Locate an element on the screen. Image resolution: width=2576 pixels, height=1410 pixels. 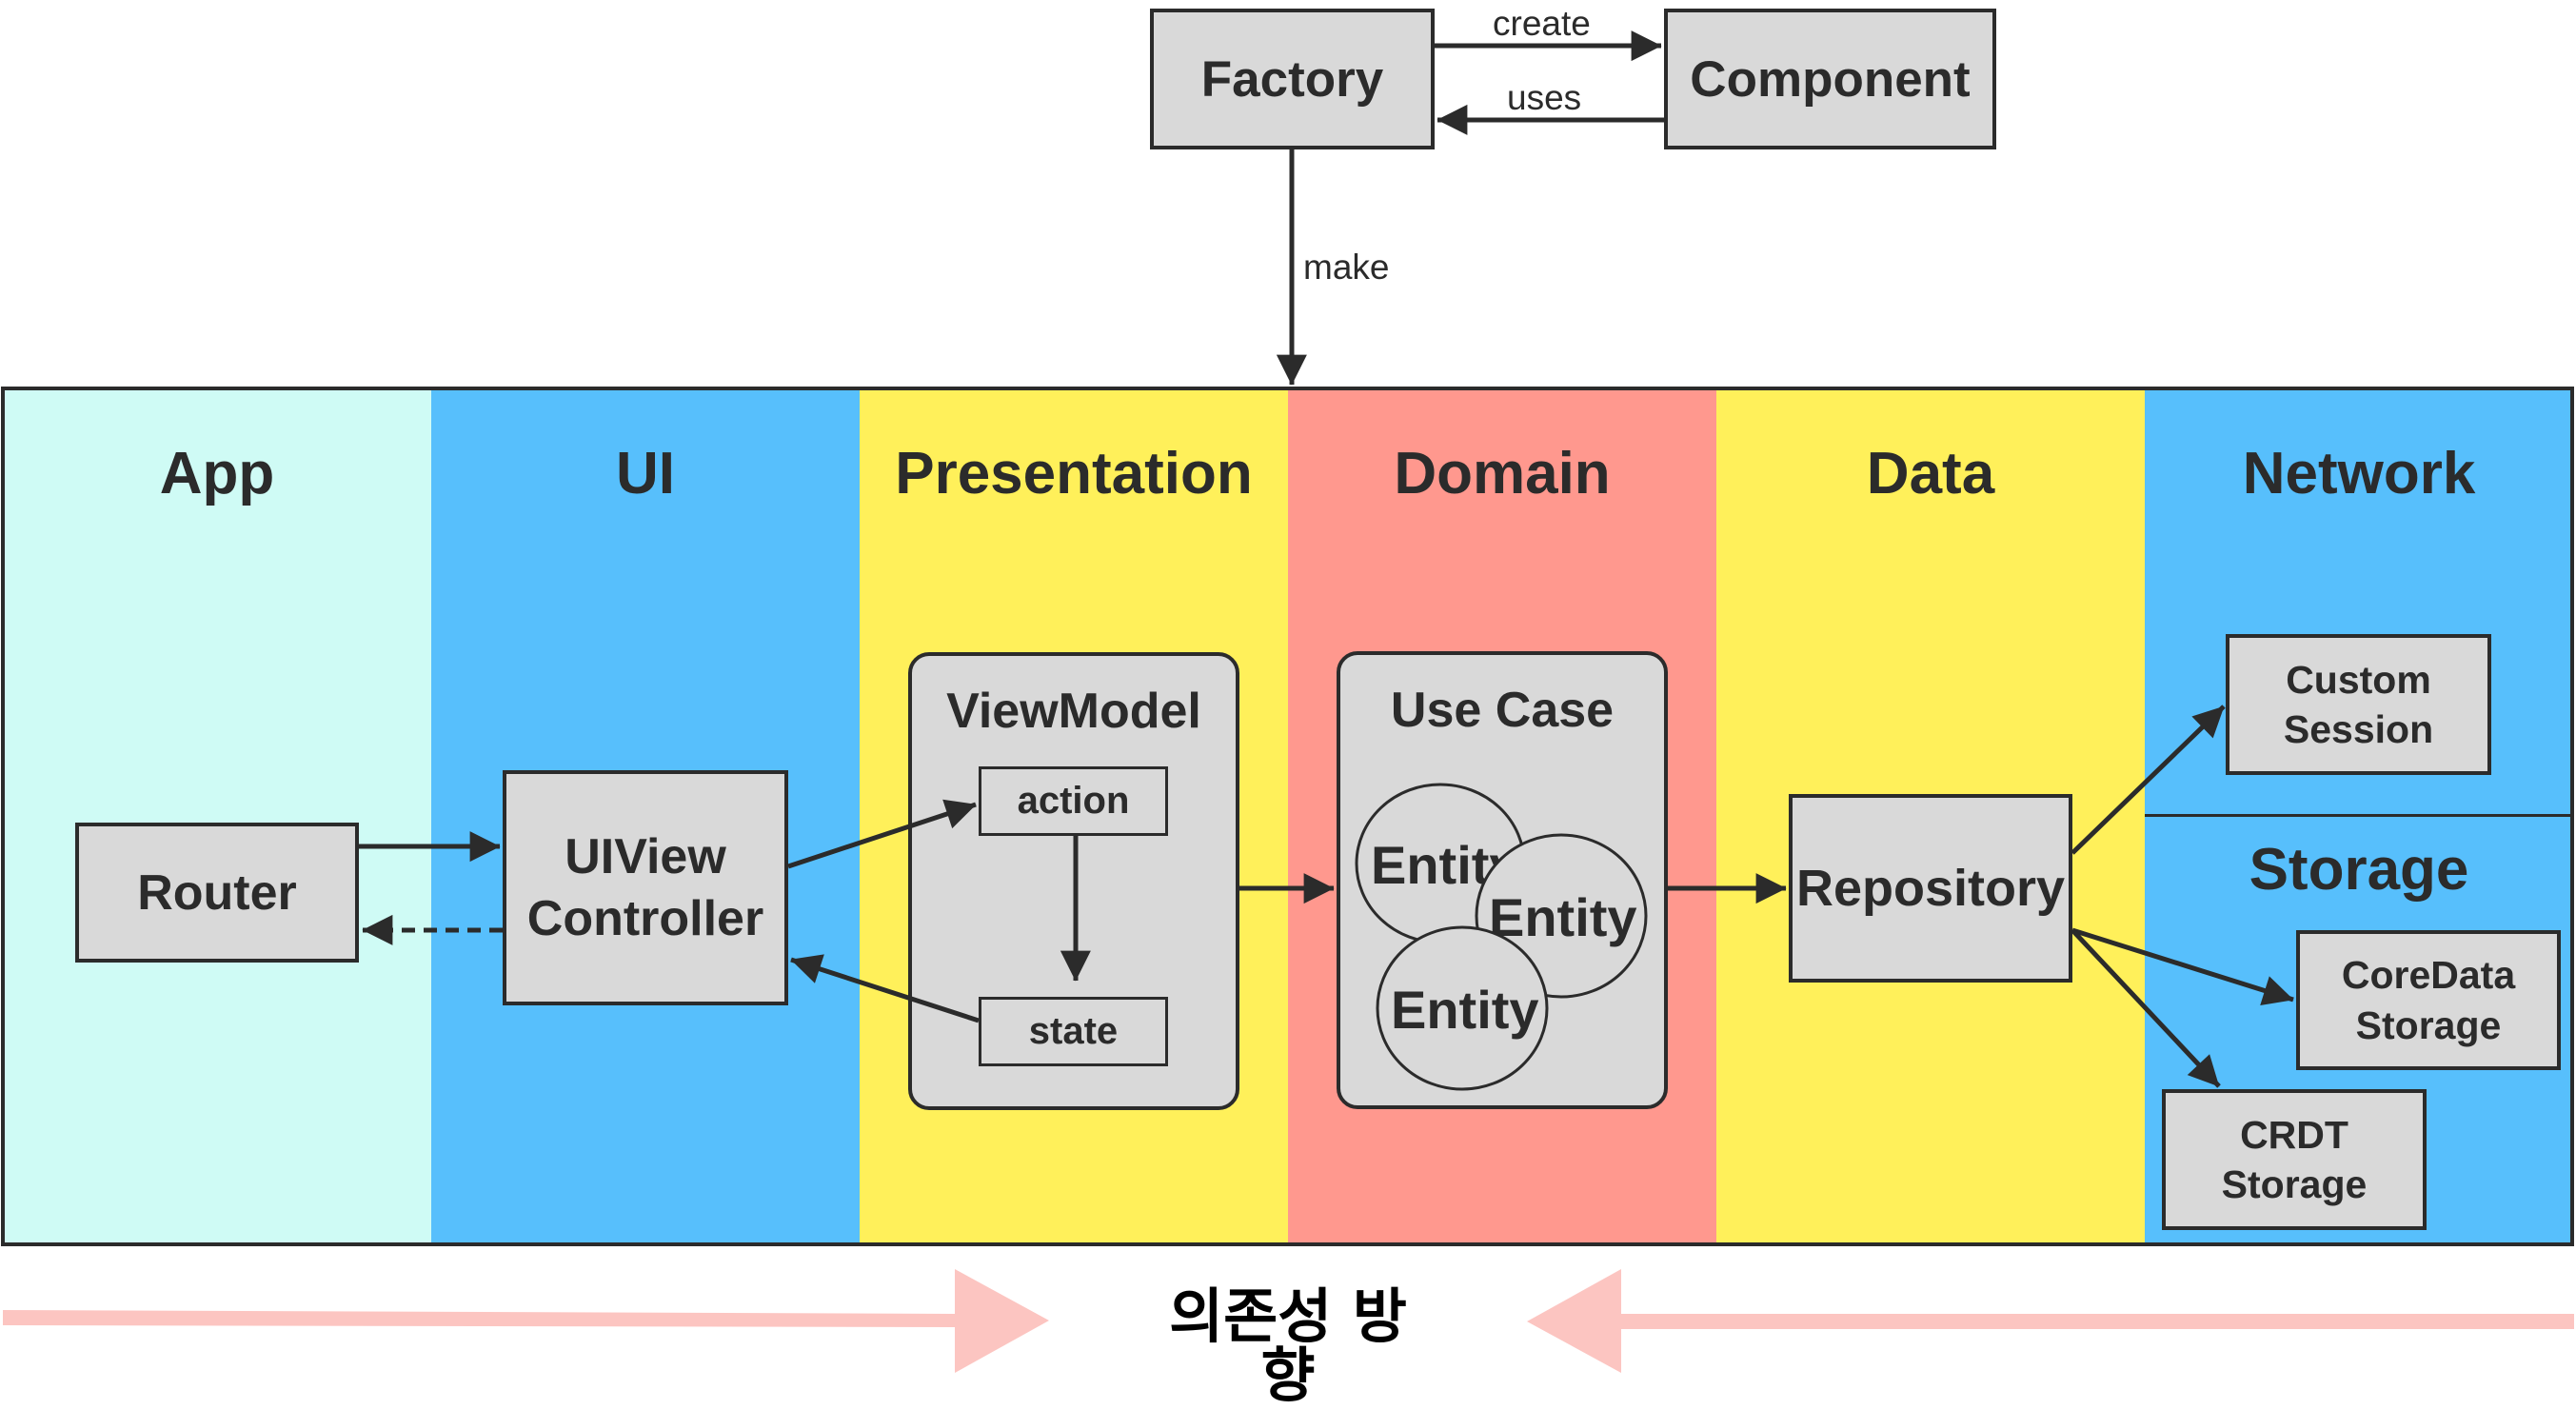
dependency-direction-label: 의존성 방향 is located at coordinates (1288, 1345).